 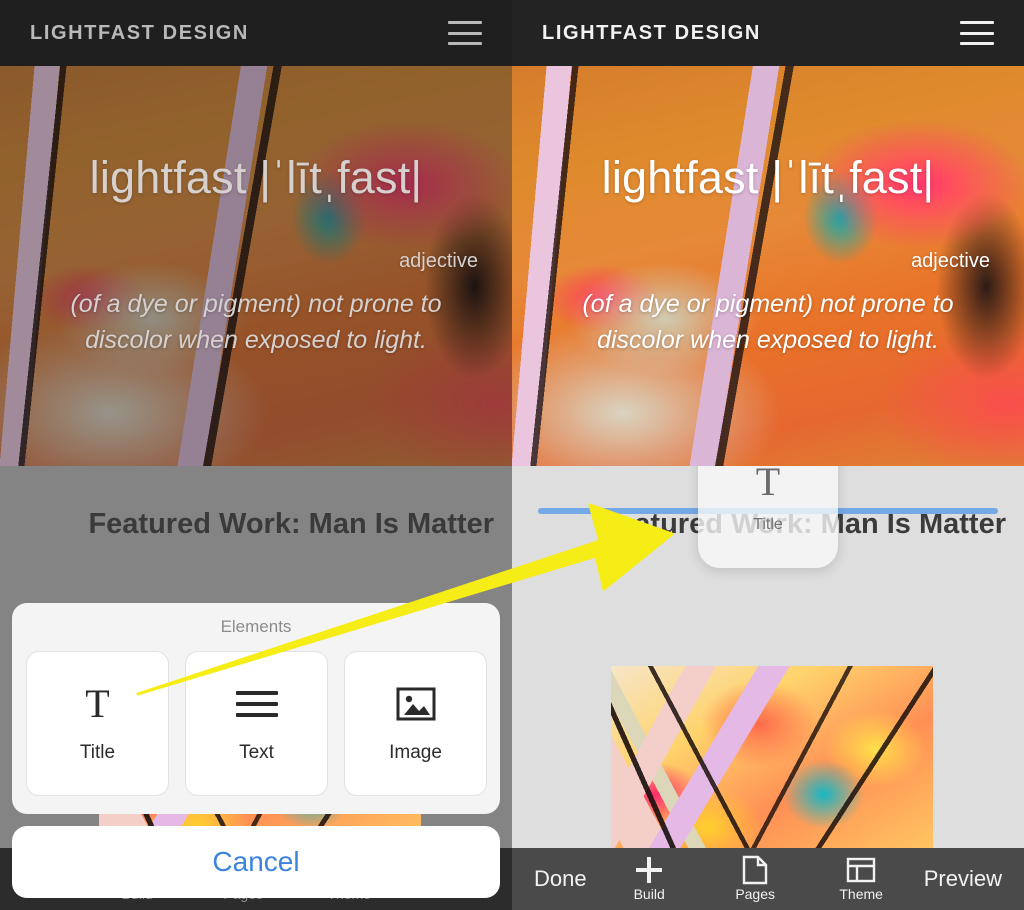 What do you see at coordinates (97, 752) in the screenshot?
I see `element-card-label: Title` at bounding box center [97, 752].